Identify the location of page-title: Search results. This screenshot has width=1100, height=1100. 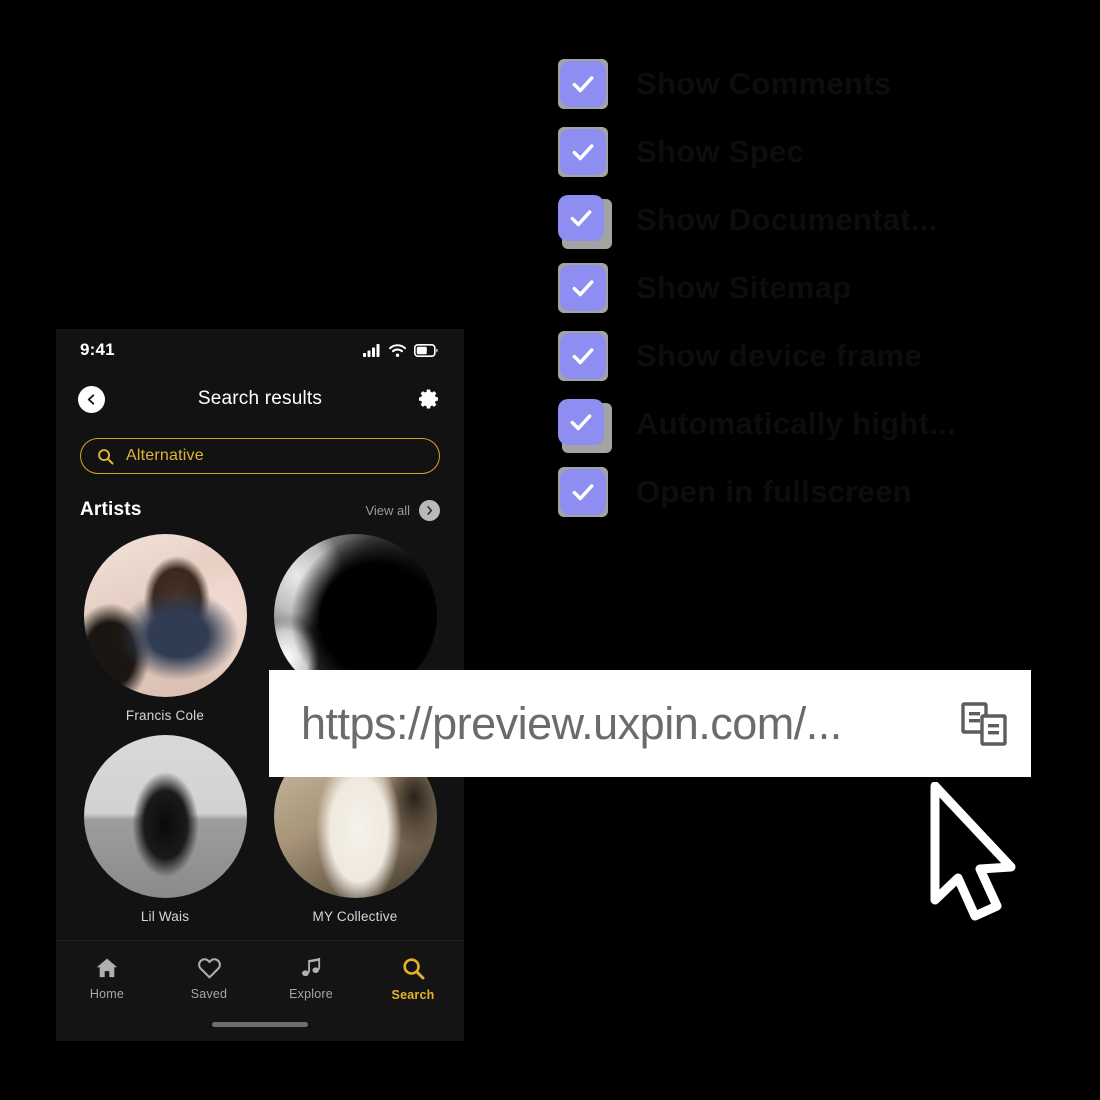
(260, 398).